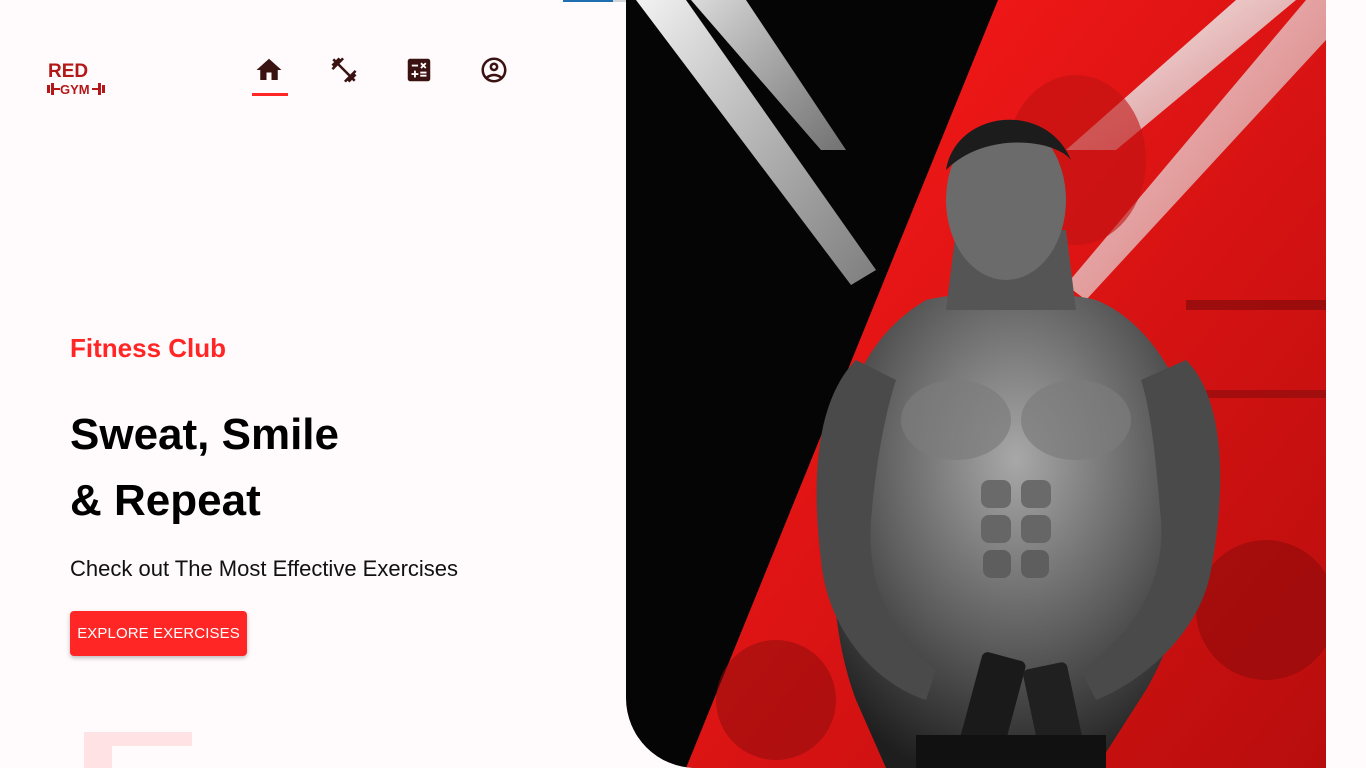  Describe the element at coordinates (344, 70) in the screenshot. I see `dumbbell-icon` at that location.